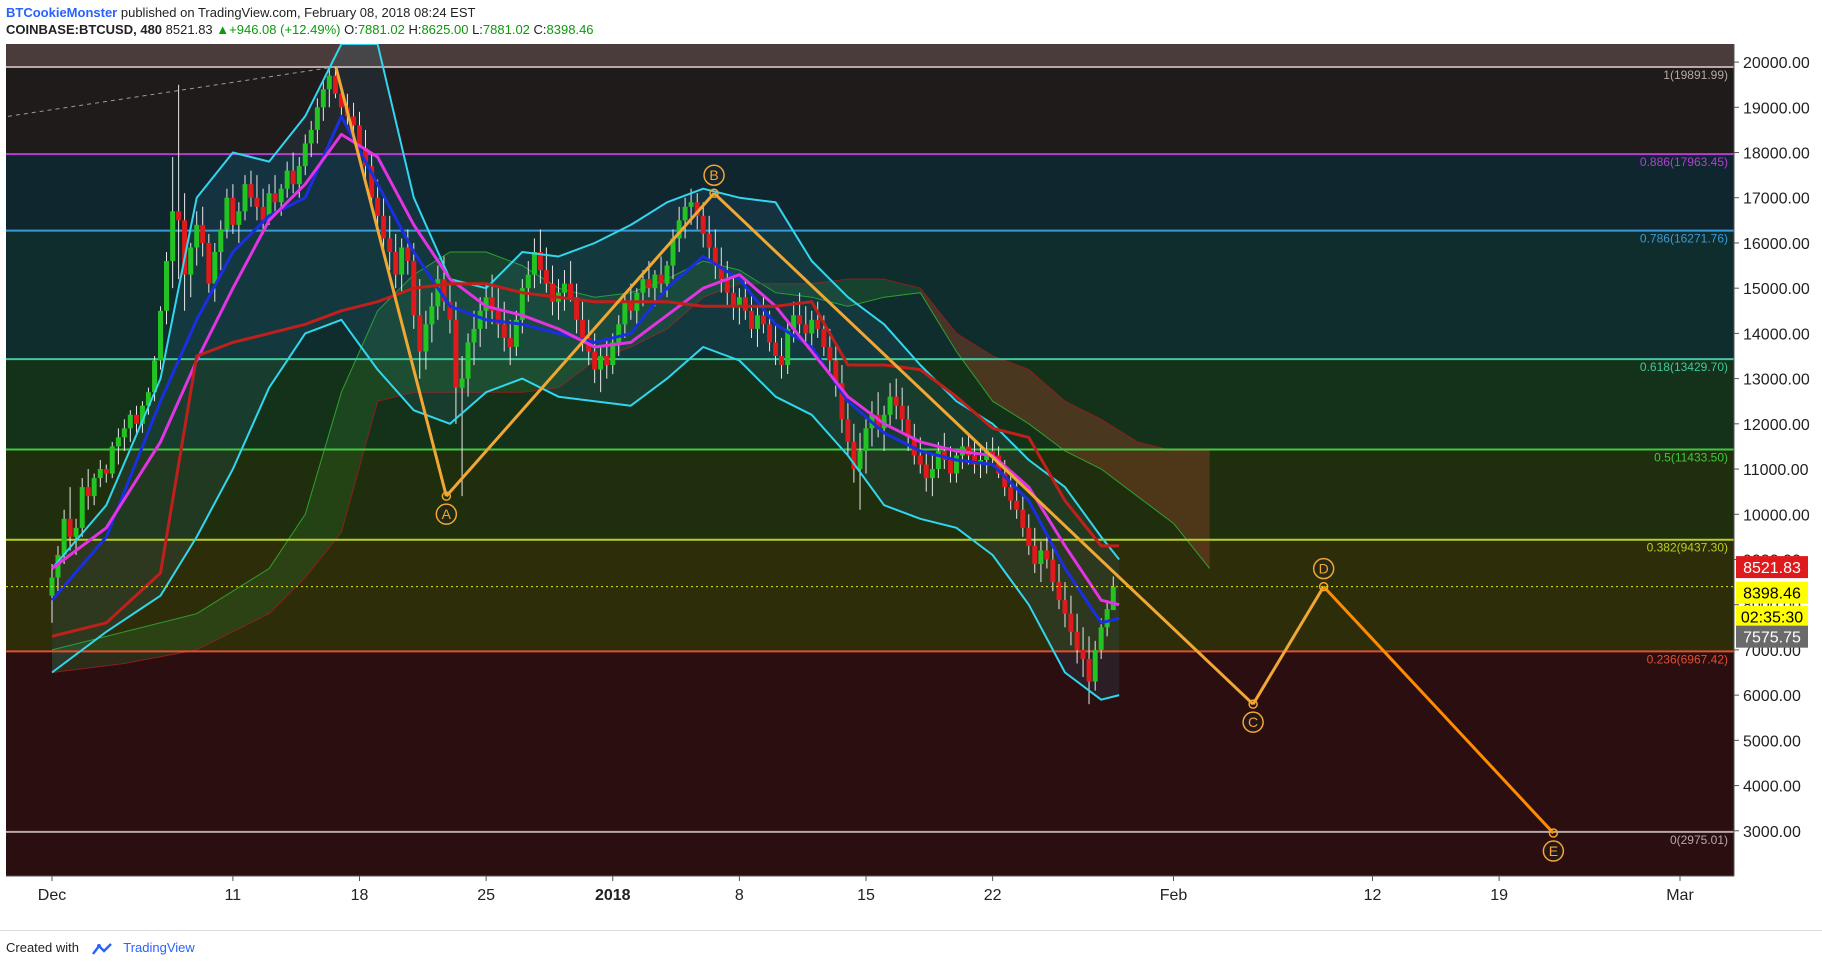 This screenshot has height=964, width=1822. What do you see at coordinates (1778, 487) in the screenshot?
I see `y-axis-bg` at bounding box center [1778, 487].